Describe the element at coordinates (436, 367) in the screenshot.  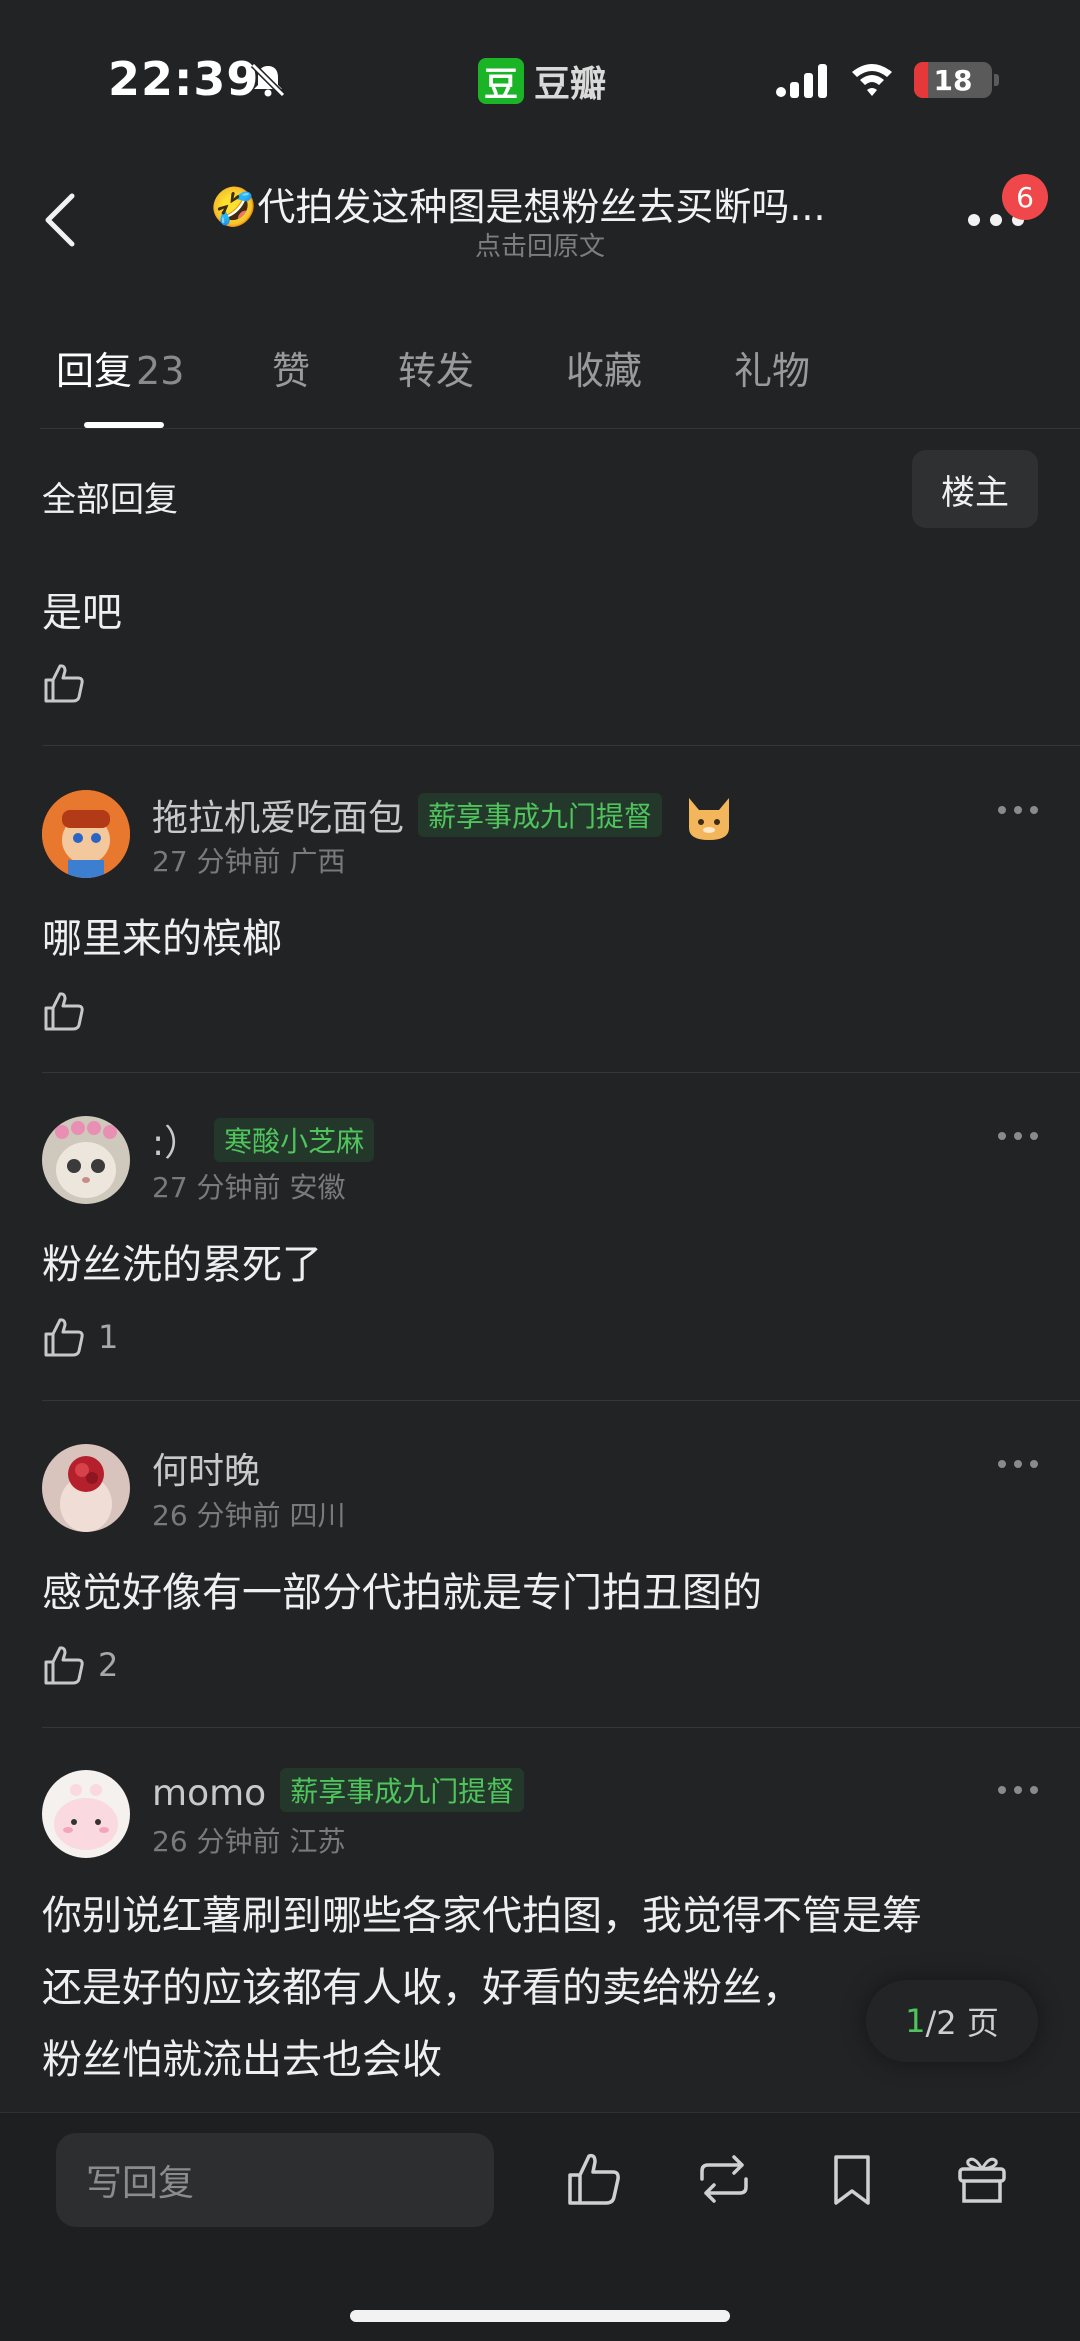
I see `tab-reposts: 转发` at that location.